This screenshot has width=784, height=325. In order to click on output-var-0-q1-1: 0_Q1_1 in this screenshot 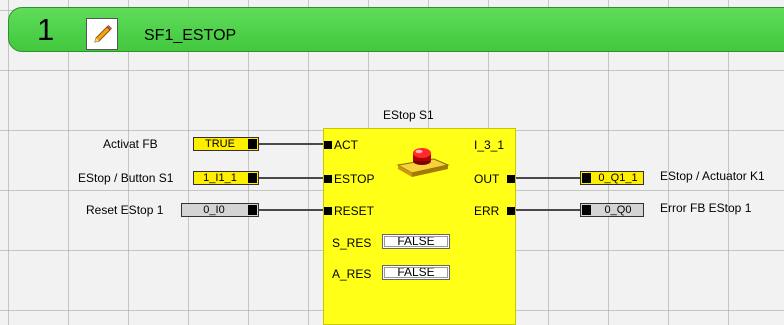, I will do `click(612, 178)`.